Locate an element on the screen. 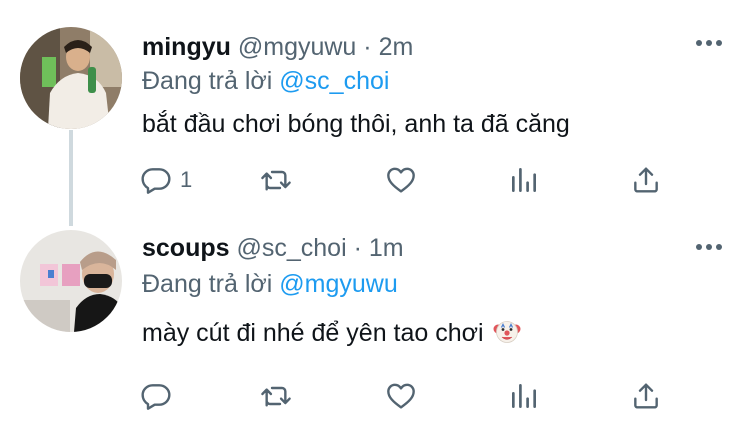  clown-face-emoji-icon is located at coordinates (507, 332).